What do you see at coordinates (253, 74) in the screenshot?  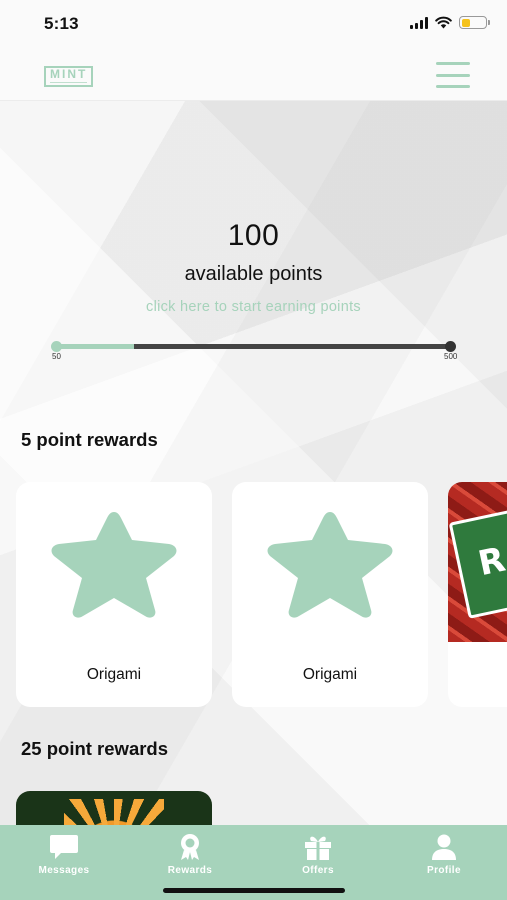 I see `app-header: MINT` at bounding box center [253, 74].